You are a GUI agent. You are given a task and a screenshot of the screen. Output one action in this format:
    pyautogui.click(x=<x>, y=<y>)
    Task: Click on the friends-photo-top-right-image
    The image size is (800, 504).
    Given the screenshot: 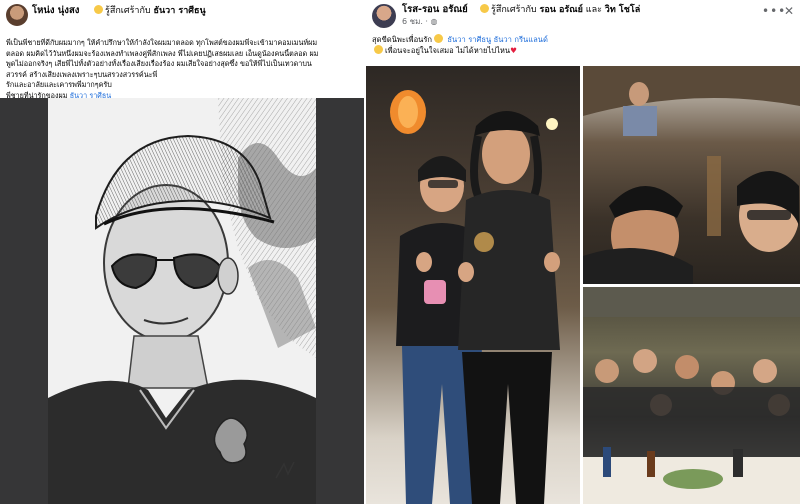 What is the action you would take?
    pyautogui.click(x=691, y=175)
    